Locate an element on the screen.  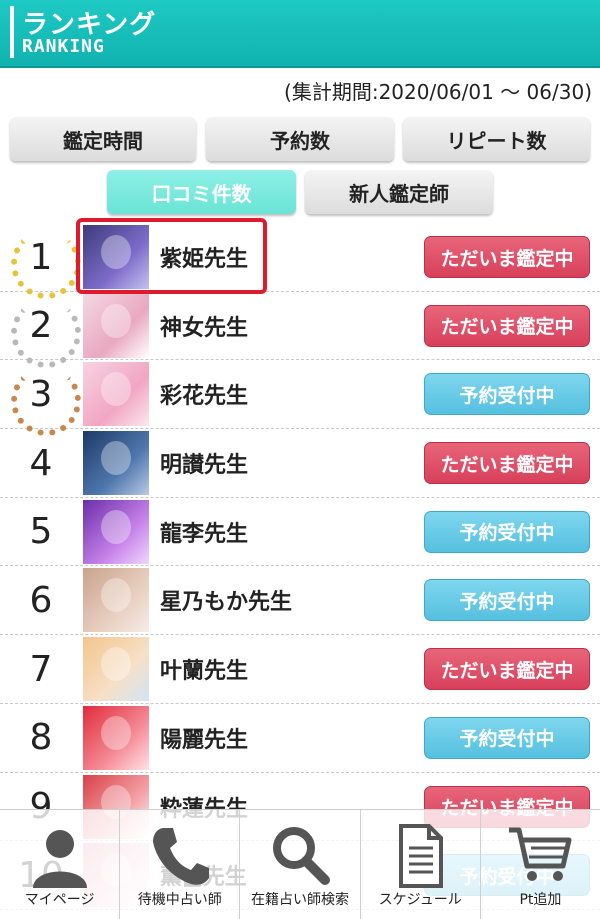
laurel-medal-icon: 1 is located at coordinates (44, 261).